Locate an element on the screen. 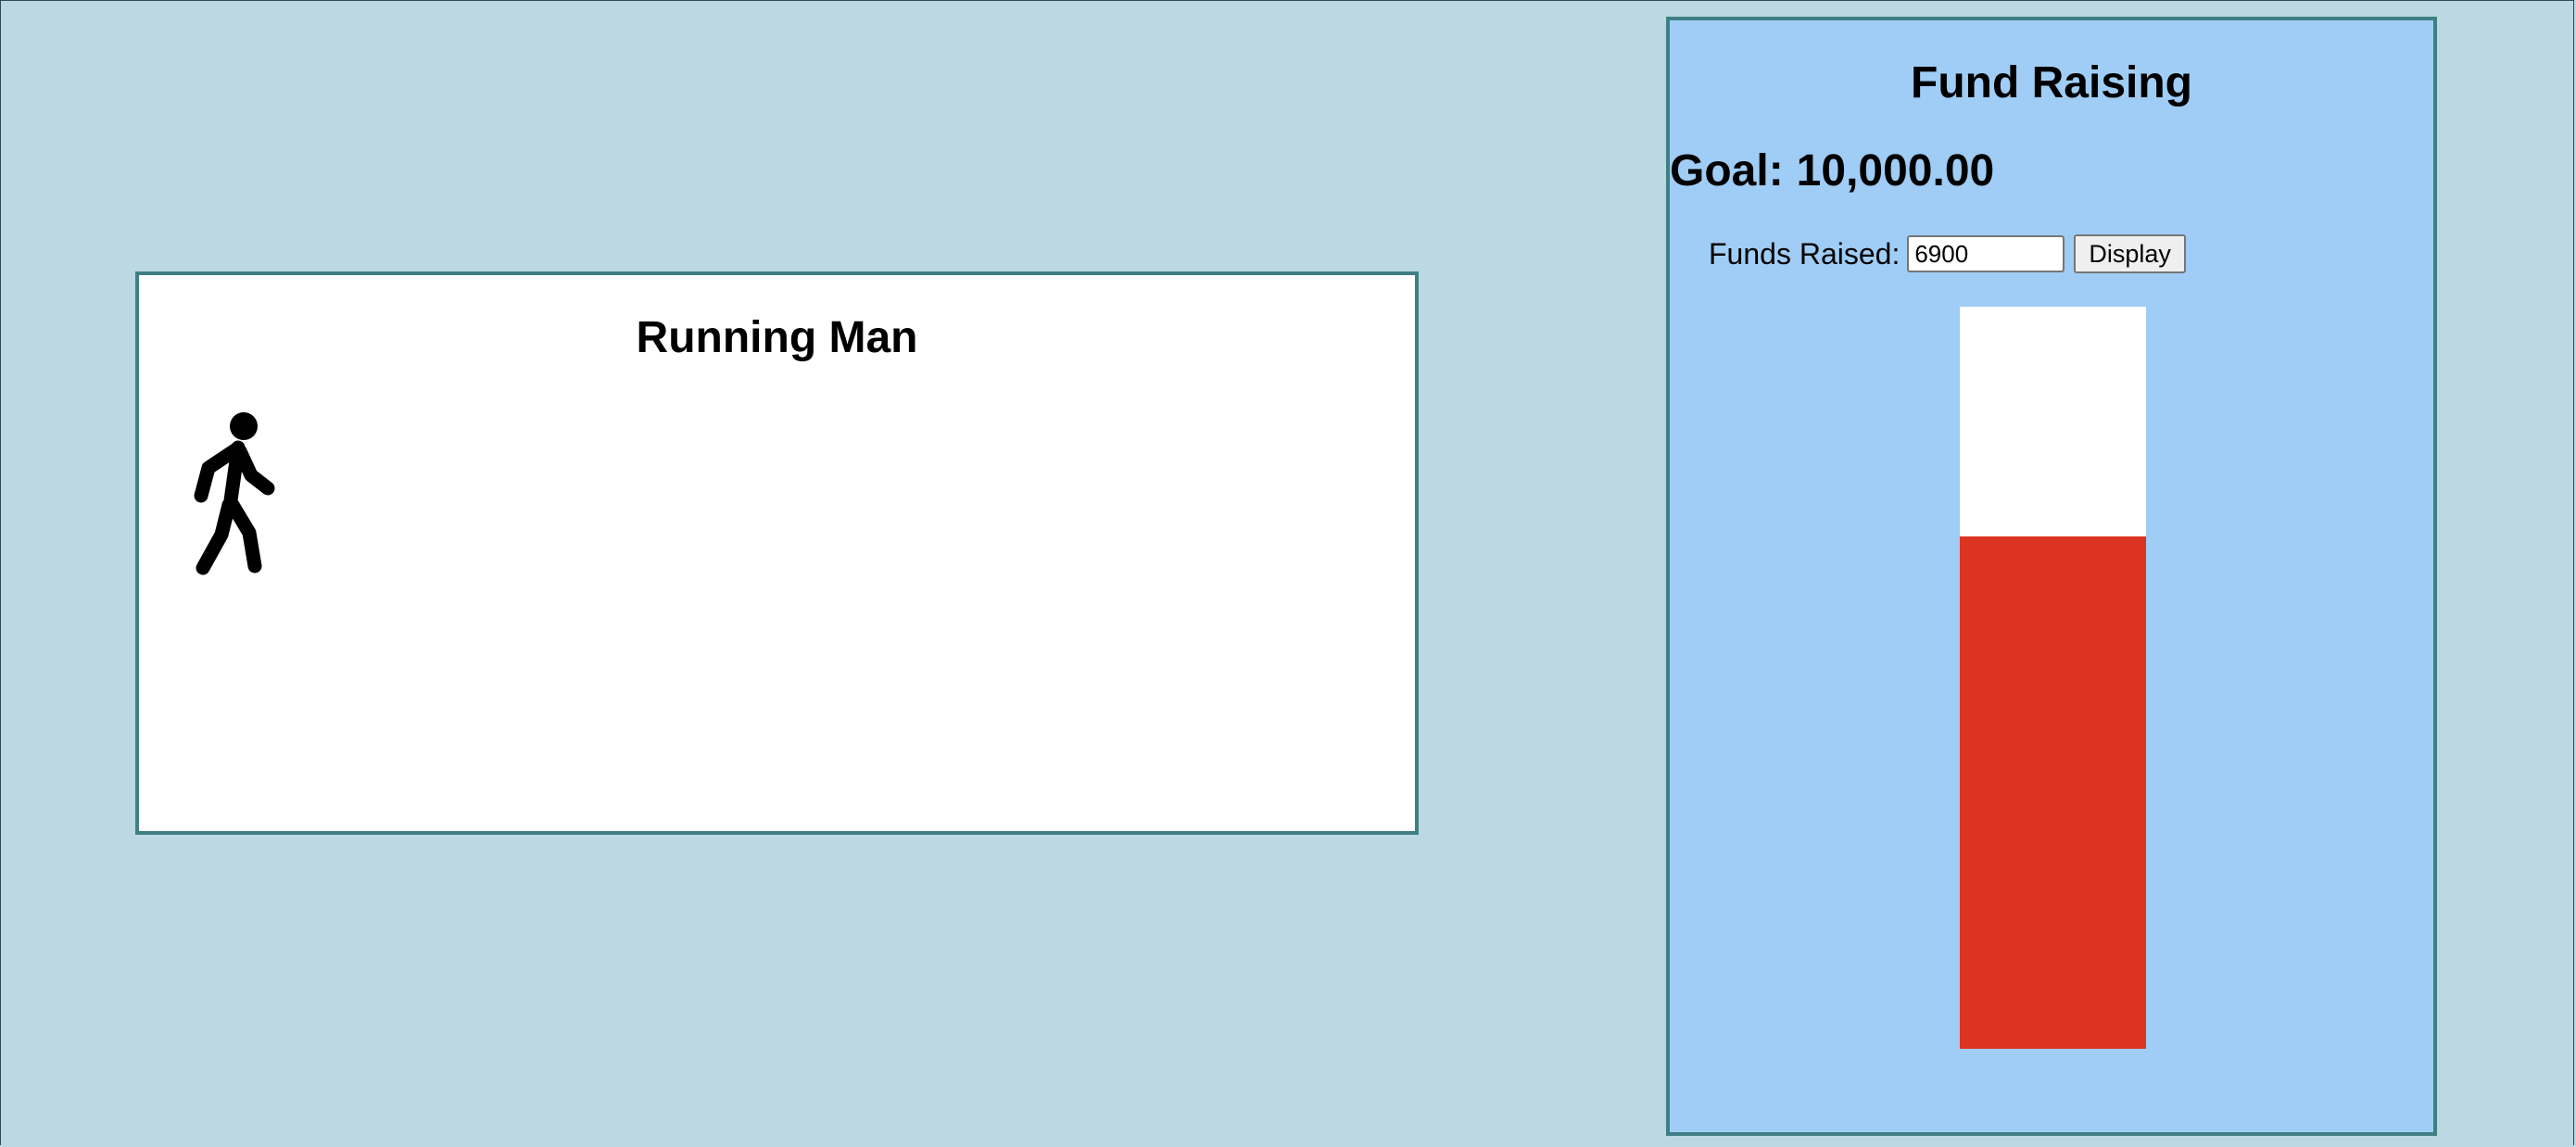 The width and height of the screenshot is (2576, 1147). walking-person-icon is located at coordinates (234, 493).